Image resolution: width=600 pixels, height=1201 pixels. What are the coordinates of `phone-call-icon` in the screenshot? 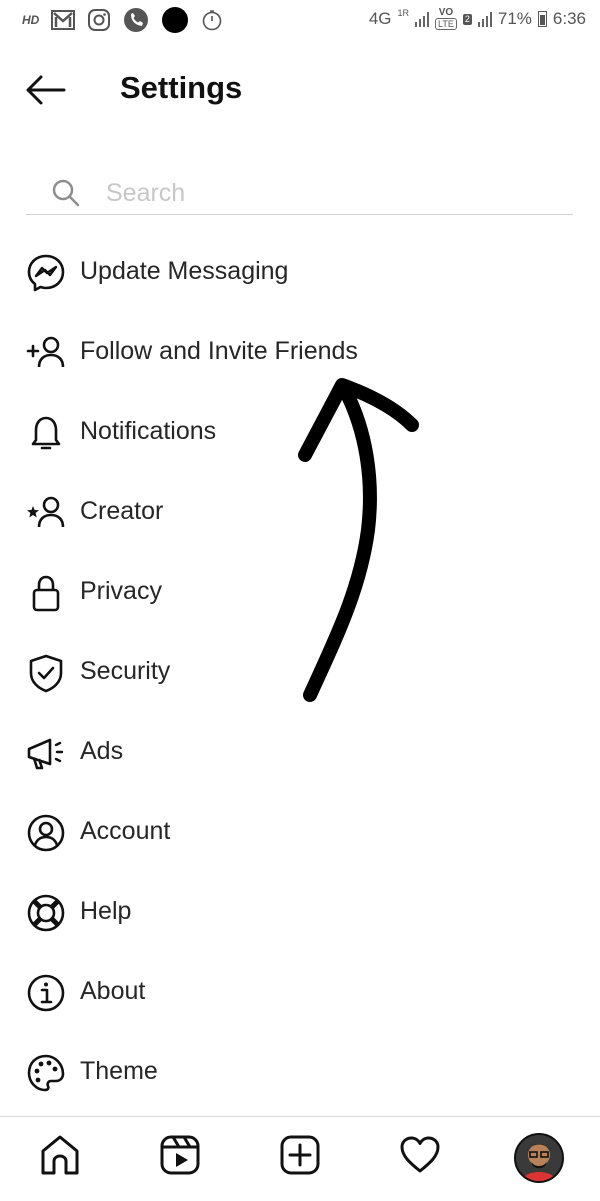 It's located at (136, 20).